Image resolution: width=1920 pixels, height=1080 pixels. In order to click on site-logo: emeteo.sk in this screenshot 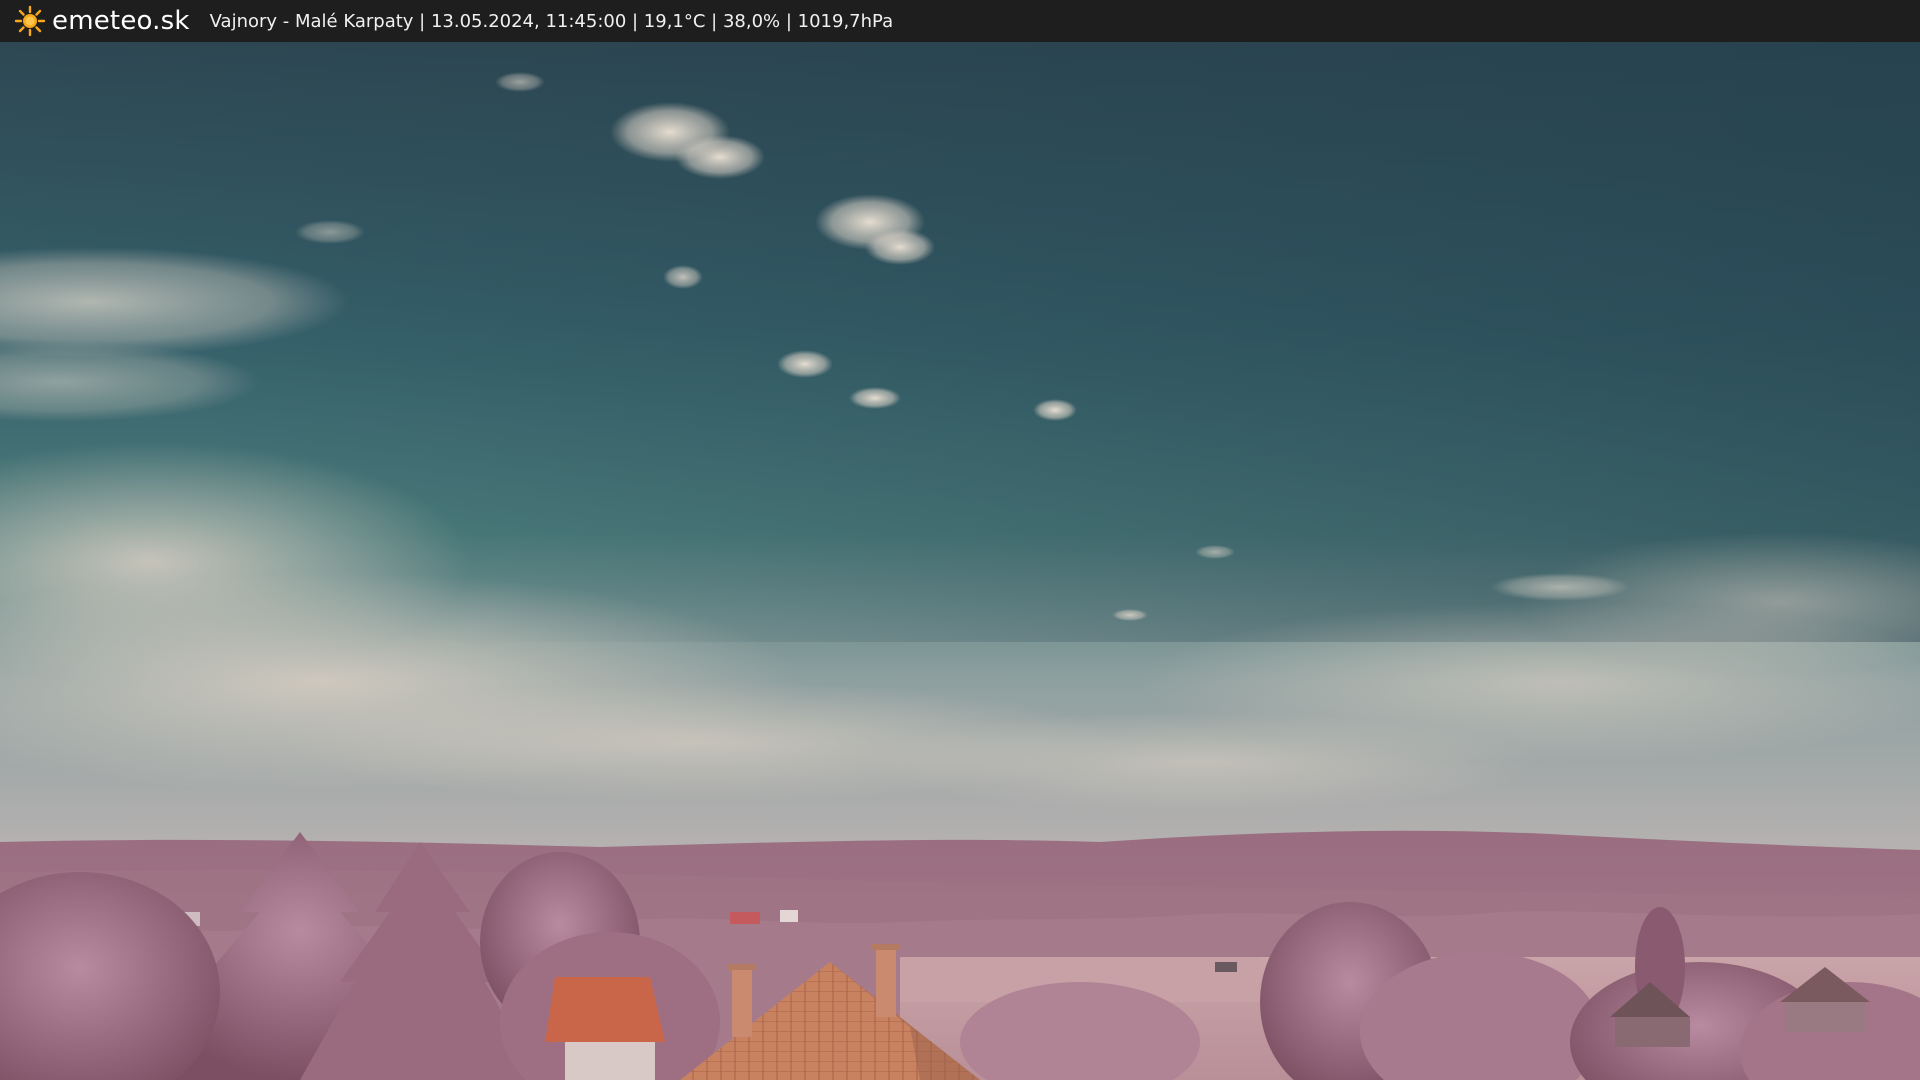, I will do `click(102, 21)`.